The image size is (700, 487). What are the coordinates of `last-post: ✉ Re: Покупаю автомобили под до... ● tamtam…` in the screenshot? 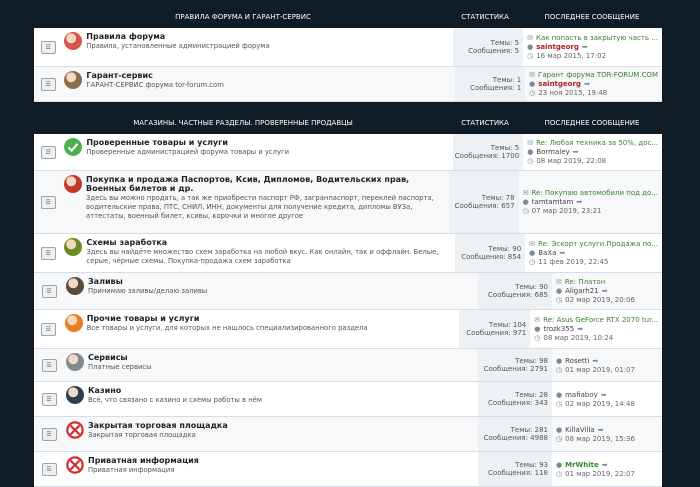 It's located at (590, 202).